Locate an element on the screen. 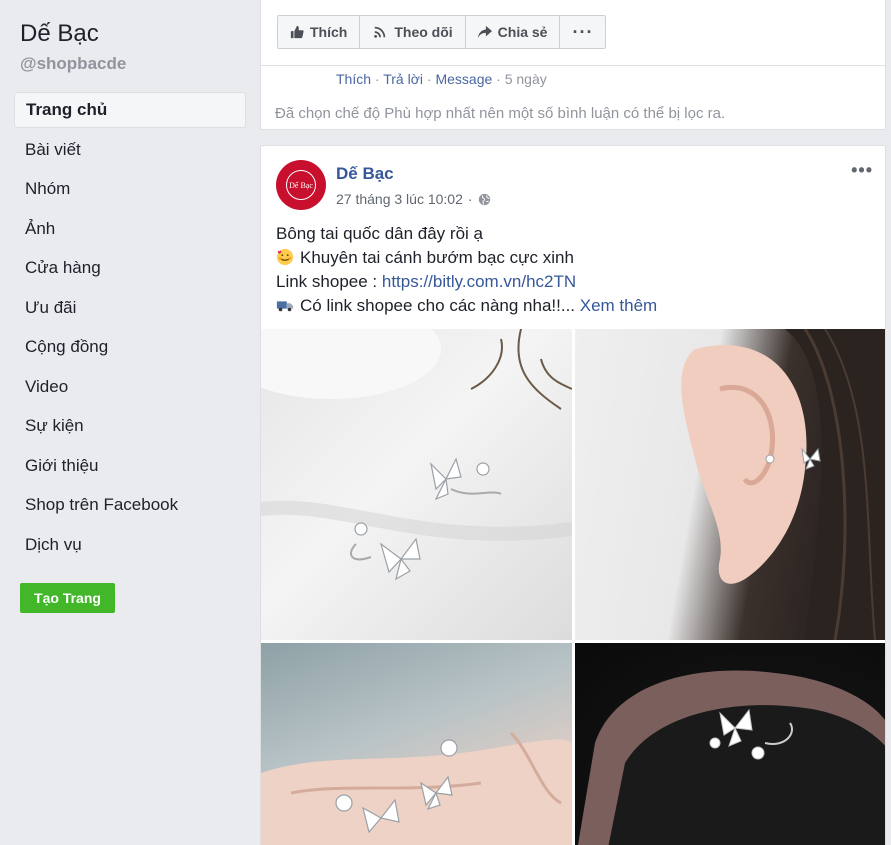 Image resolution: width=891 pixels, height=845 pixels. globe-icon is located at coordinates (484, 199).